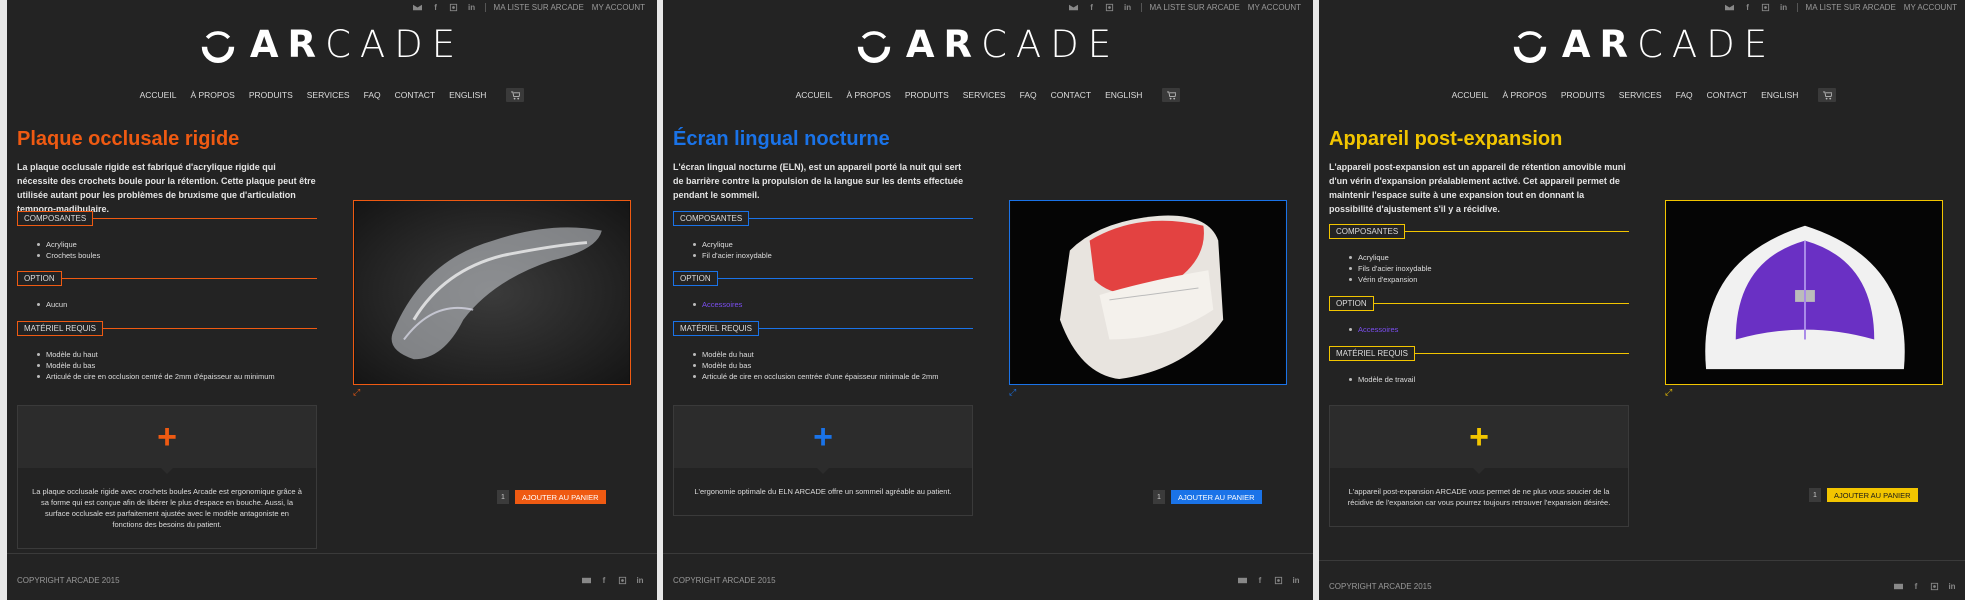 The width and height of the screenshot is (1965, 600). I want to click on plus-icon: +, so click(167, 437).